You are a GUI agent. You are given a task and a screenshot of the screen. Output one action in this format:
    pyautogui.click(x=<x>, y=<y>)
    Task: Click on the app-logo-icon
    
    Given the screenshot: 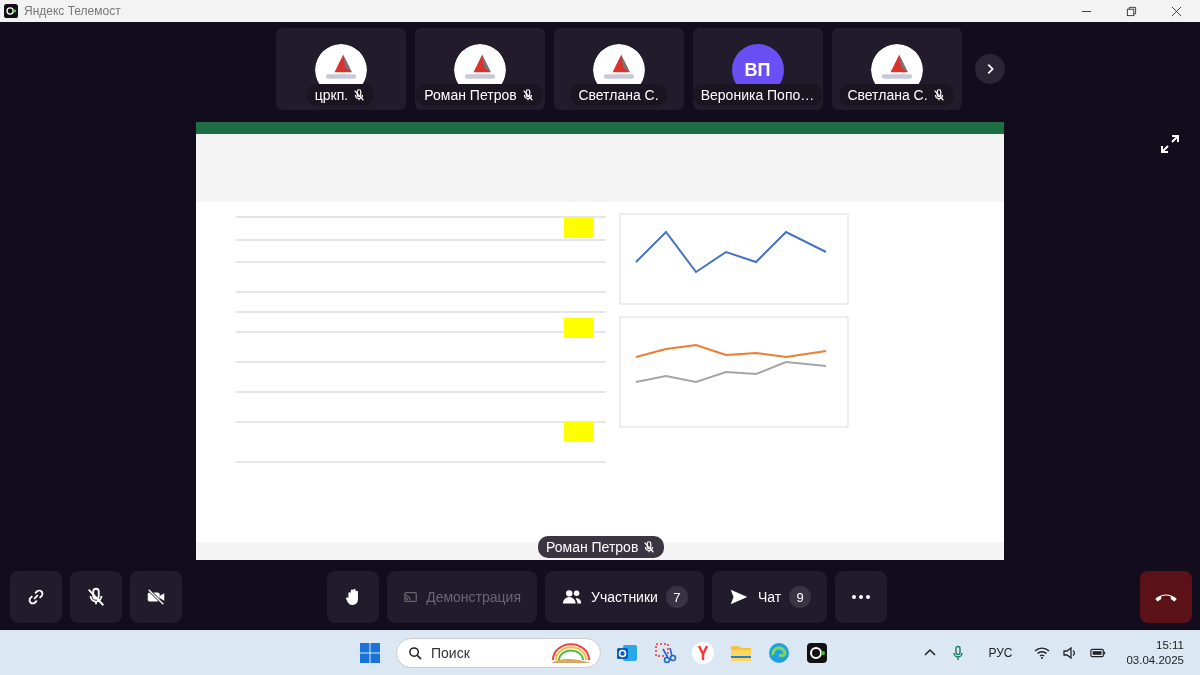 What is the action you would take?
    pyautogui.click(x=11, y=11)
    